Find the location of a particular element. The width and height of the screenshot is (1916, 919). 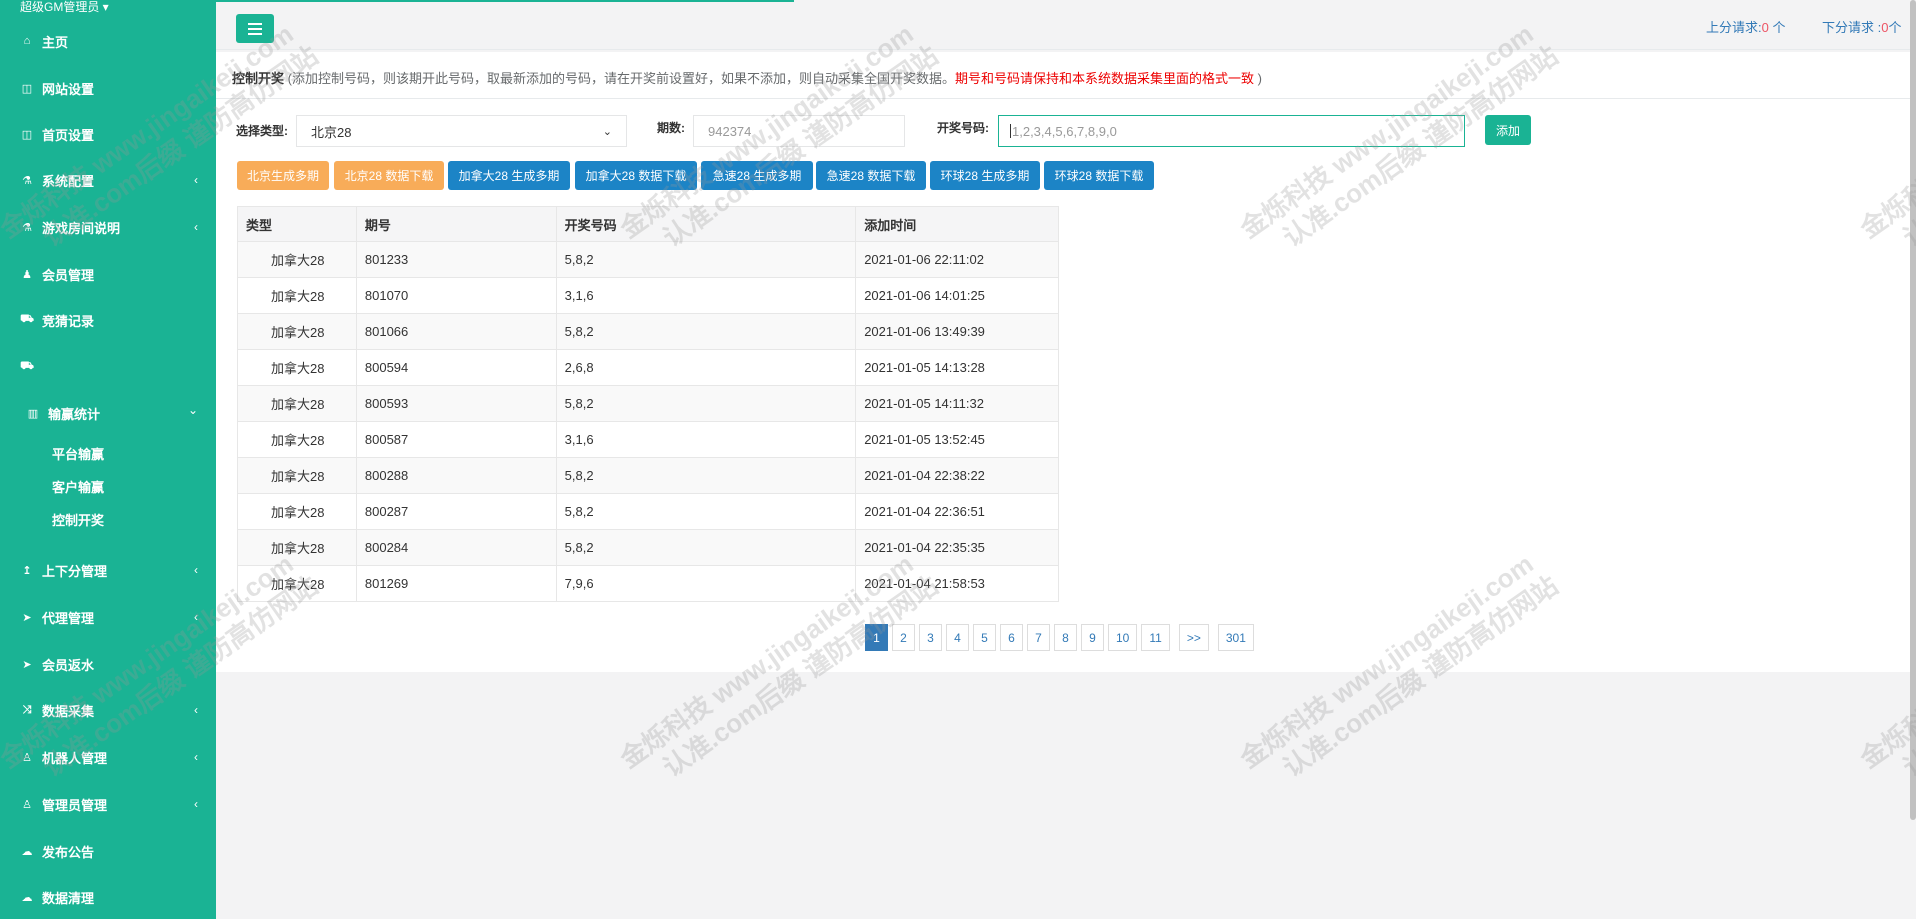

cell-time: 2021-01-05 14:13:28 is located at coordinates (957, 367).